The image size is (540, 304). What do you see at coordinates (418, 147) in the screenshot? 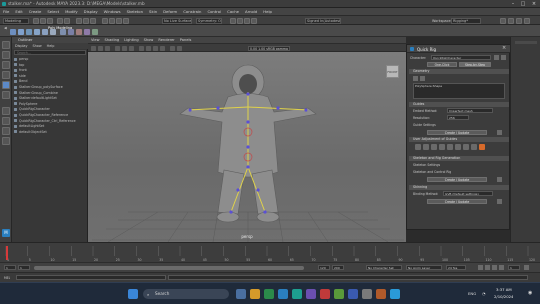
I see `mirror-left-icon` at bounding box center [418, 147].